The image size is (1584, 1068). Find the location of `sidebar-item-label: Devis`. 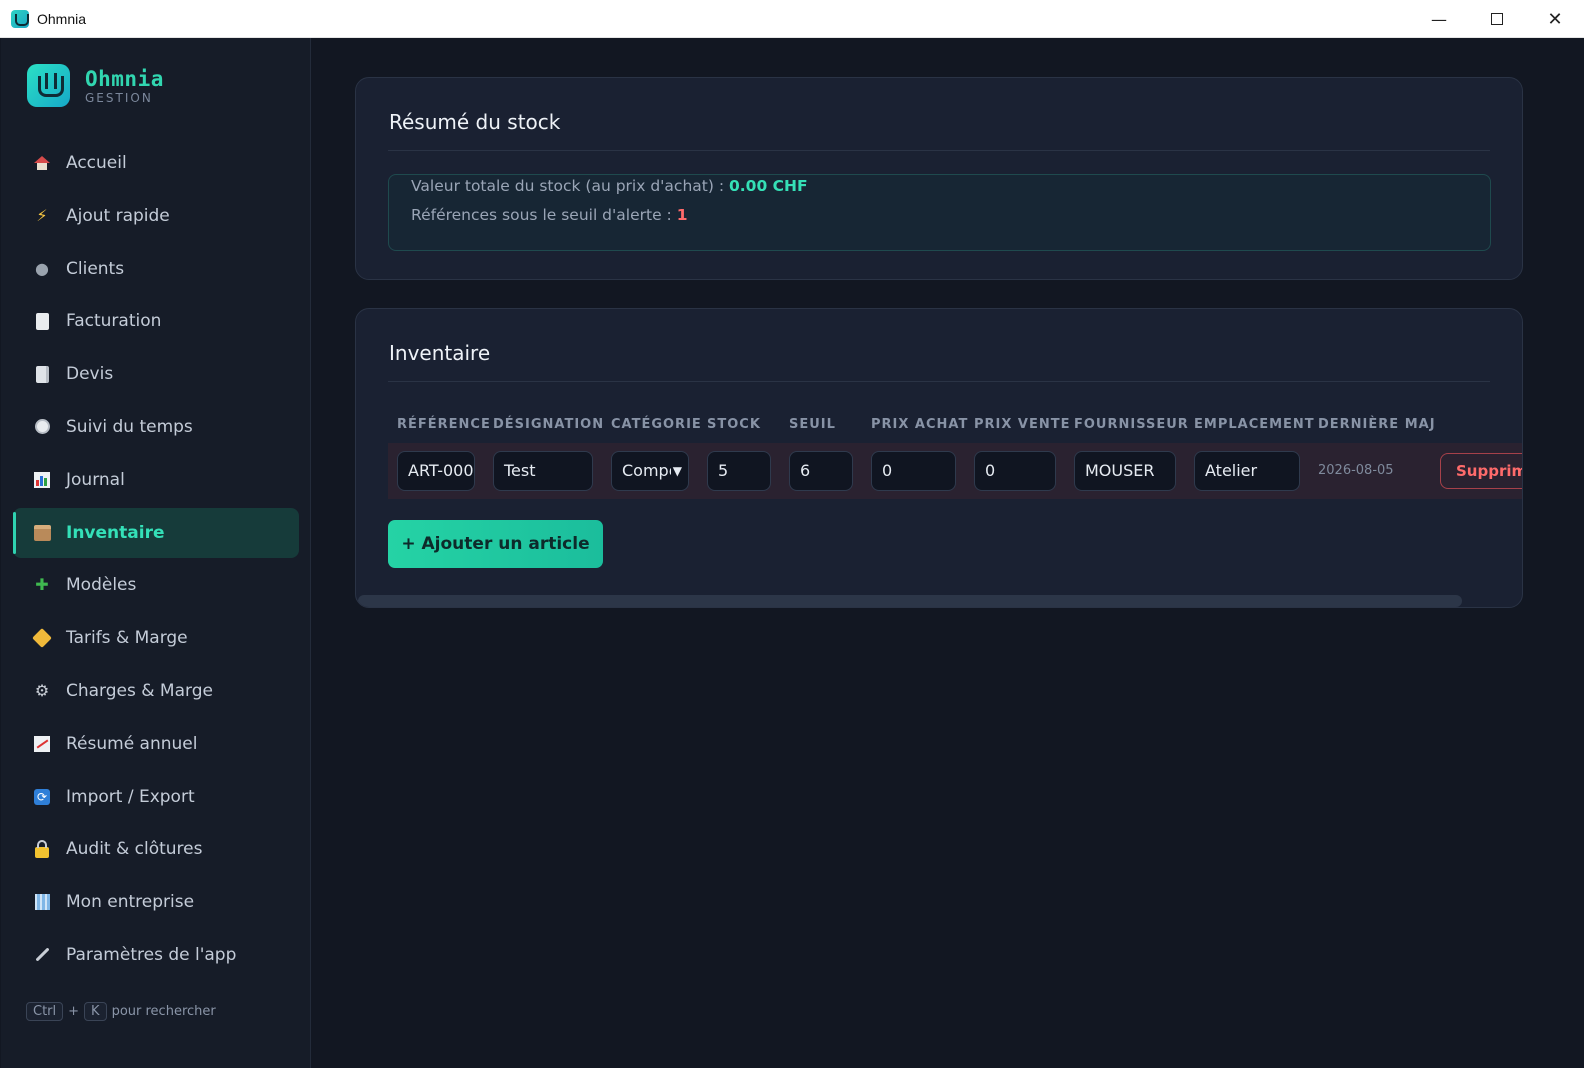

sidebar-item-label: Devis is located at coordinates (90, 374).